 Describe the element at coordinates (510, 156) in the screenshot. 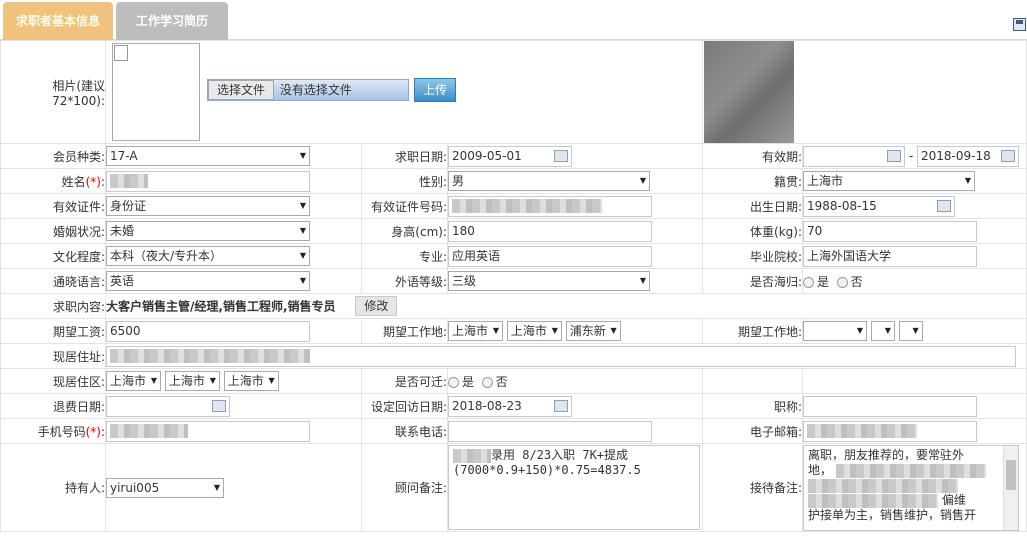

I see `apply-date-input: 2009-05-01` at that location.